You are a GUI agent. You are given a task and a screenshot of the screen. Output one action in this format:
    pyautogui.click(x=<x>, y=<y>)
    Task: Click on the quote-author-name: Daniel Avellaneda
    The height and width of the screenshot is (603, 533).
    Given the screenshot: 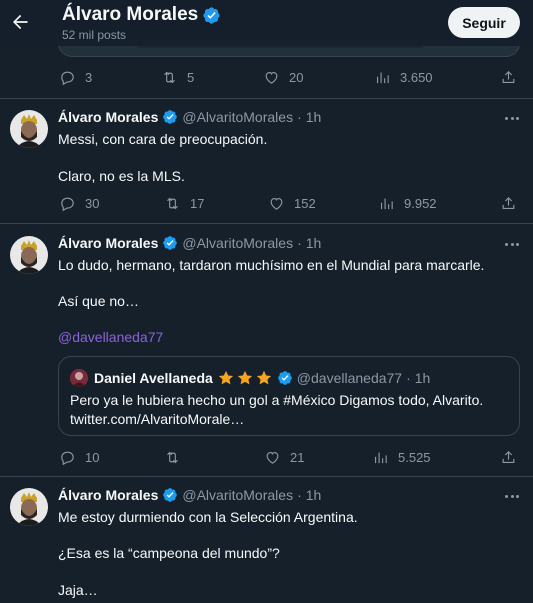 What is the action you would take?
    pyautogui.click(x=153, y=378)
    